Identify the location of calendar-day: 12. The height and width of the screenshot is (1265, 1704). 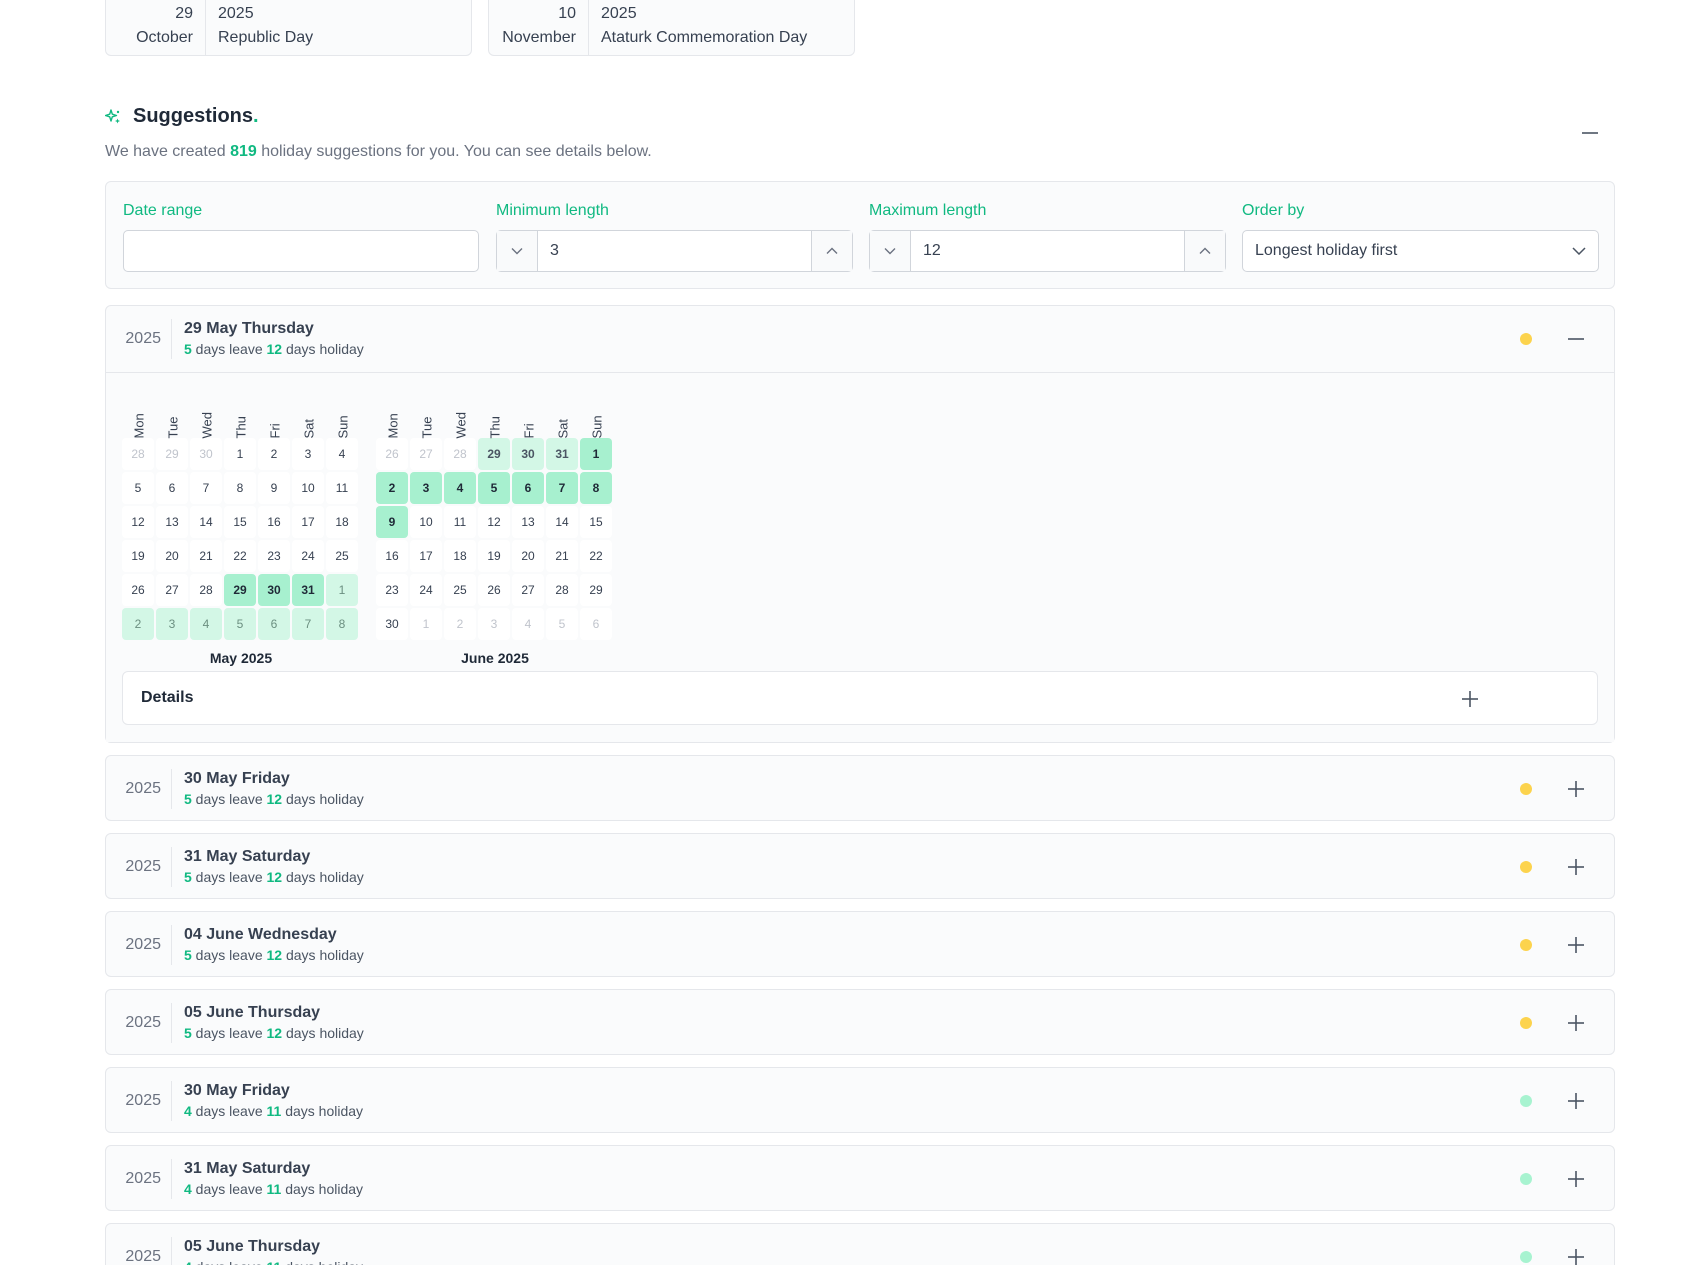
(494, 522).